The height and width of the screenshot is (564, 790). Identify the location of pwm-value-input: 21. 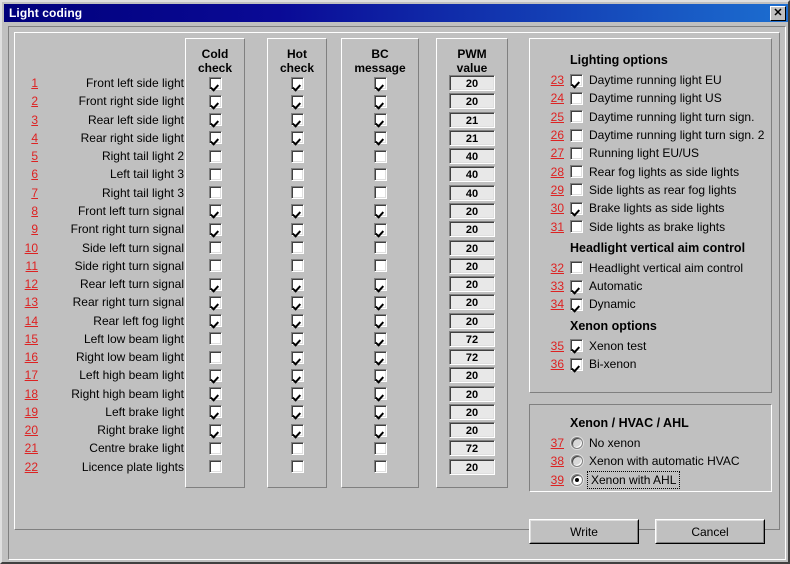
(472, 119).